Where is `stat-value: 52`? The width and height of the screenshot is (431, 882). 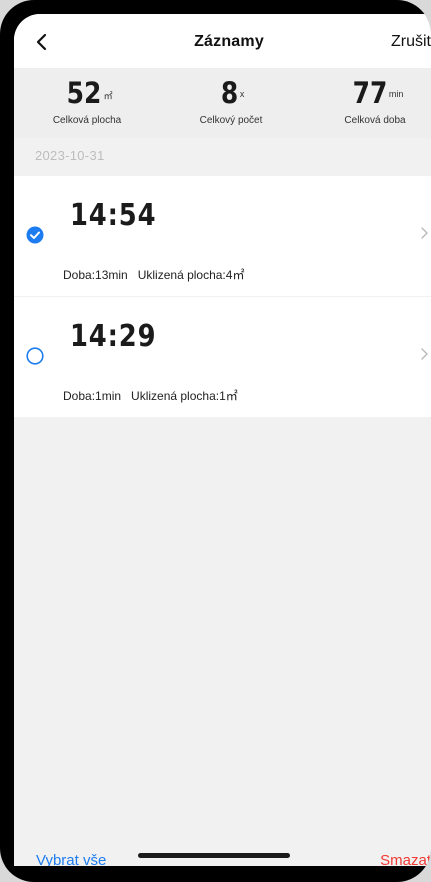 stat-value: 52 is located at coordinates (84, 93).